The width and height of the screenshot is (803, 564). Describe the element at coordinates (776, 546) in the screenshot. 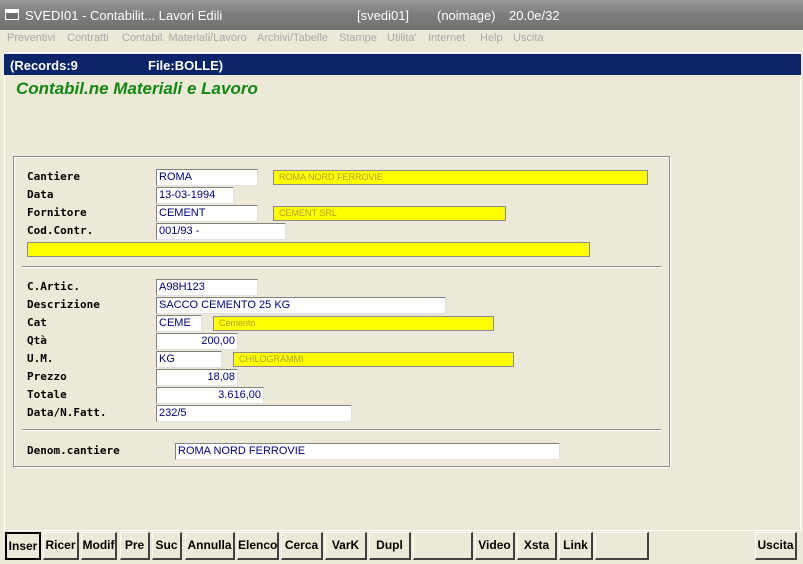

I see `uscita-button: Uscita` at that location.